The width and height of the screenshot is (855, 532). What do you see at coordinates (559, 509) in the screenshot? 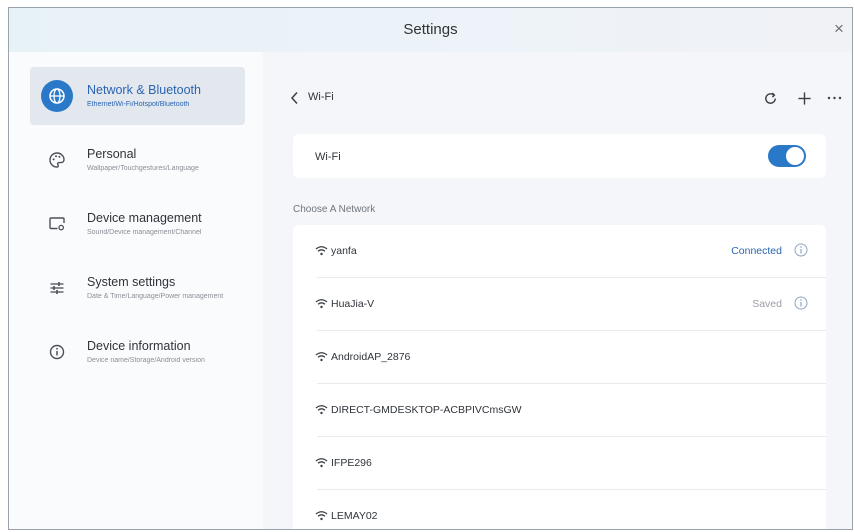
I see `network-row-lemay02: LEMAY02` at bounding box center [559, 509].